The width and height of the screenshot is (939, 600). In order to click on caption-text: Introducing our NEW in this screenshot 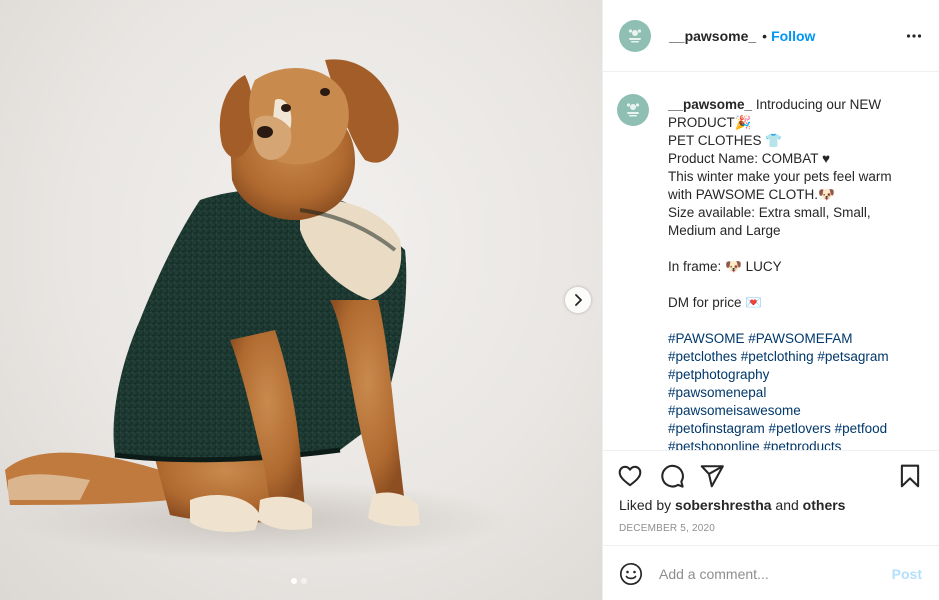, I will do `click(818, 104)`.